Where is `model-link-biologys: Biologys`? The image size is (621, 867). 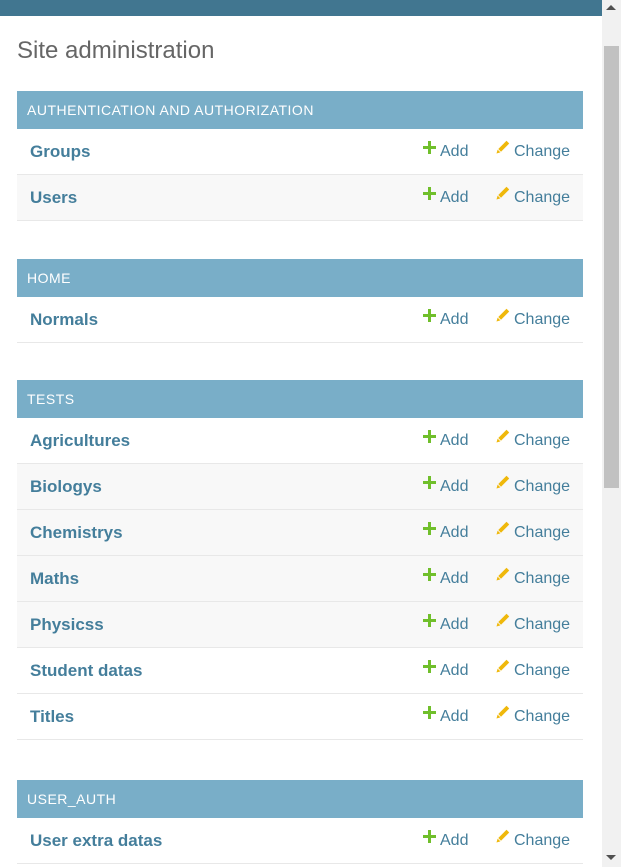
model-link-biologys: Biologys is located at coordinates (66, 486).